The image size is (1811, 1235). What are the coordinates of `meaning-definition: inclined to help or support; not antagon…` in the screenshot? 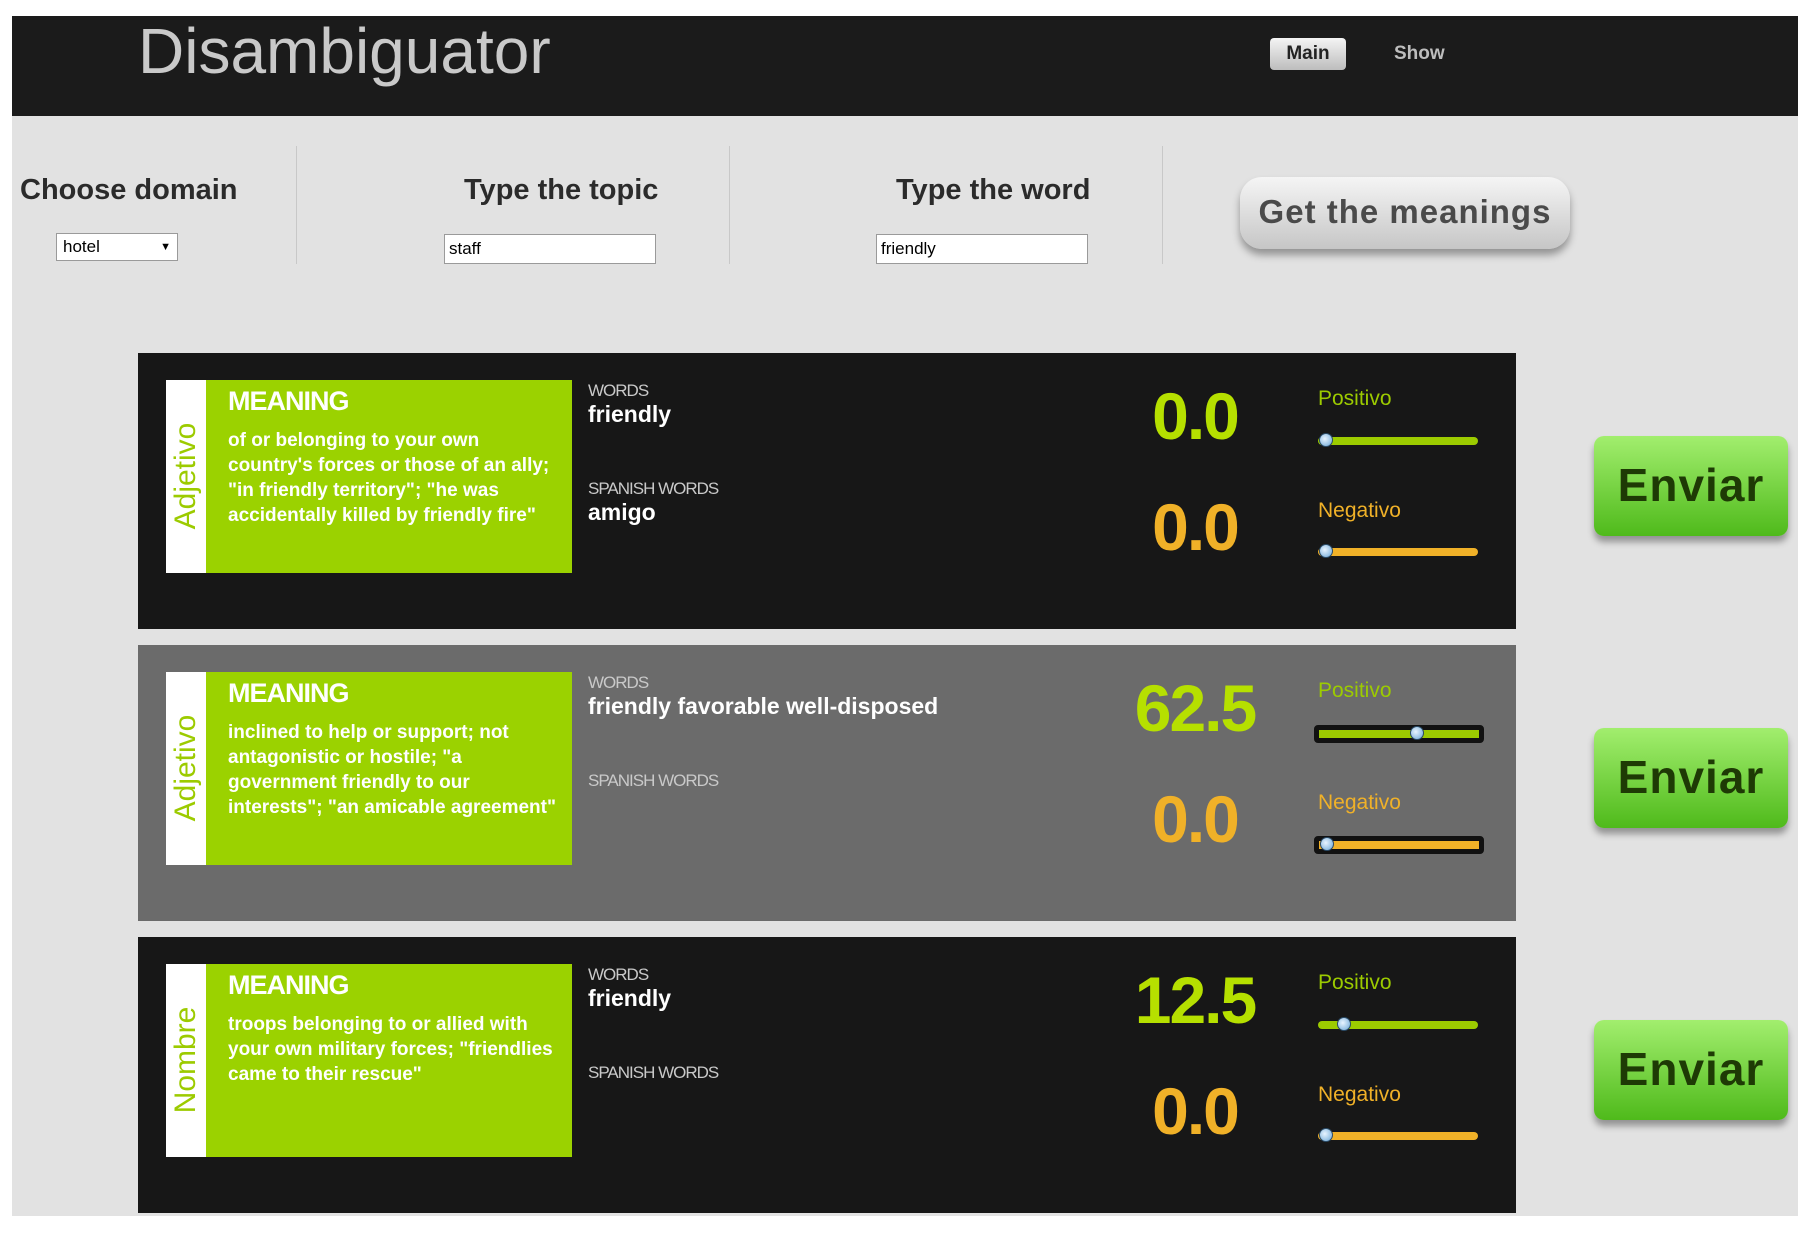 It's located at (392, 770).